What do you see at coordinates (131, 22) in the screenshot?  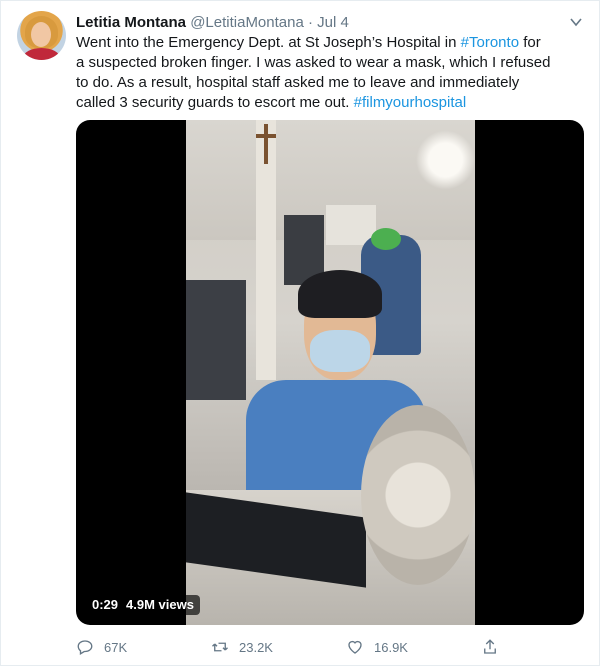 I see `author-name: Letitia Montana` at bounding box center [131, 22].